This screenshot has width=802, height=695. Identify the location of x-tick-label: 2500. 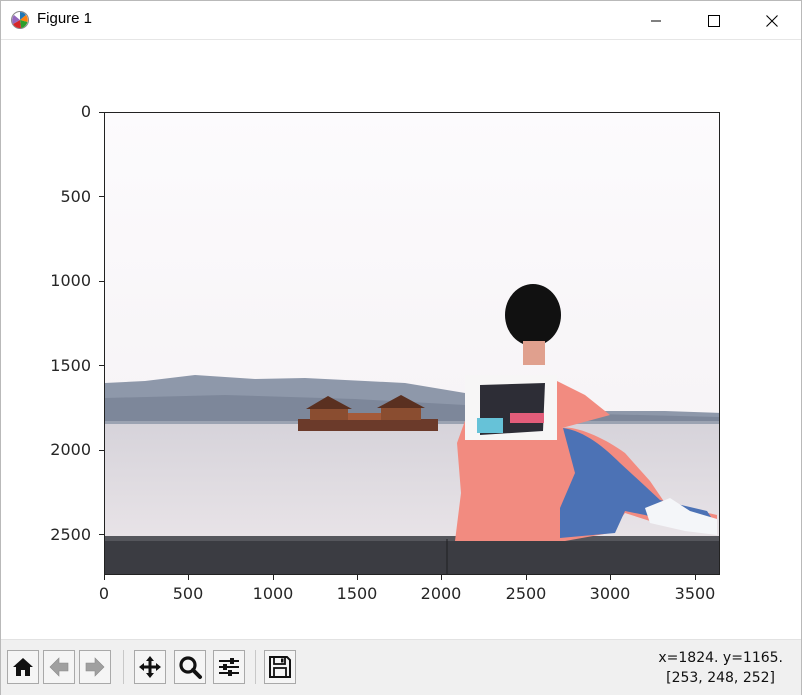
(526, 593).